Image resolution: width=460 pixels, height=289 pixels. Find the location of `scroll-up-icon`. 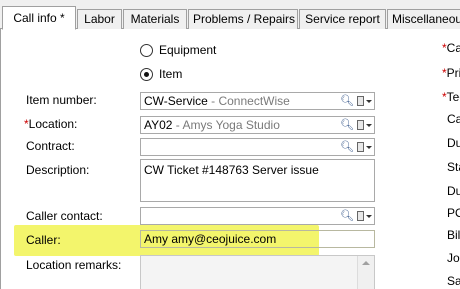

scroll-up-icon is located at coordinates (366, 263).